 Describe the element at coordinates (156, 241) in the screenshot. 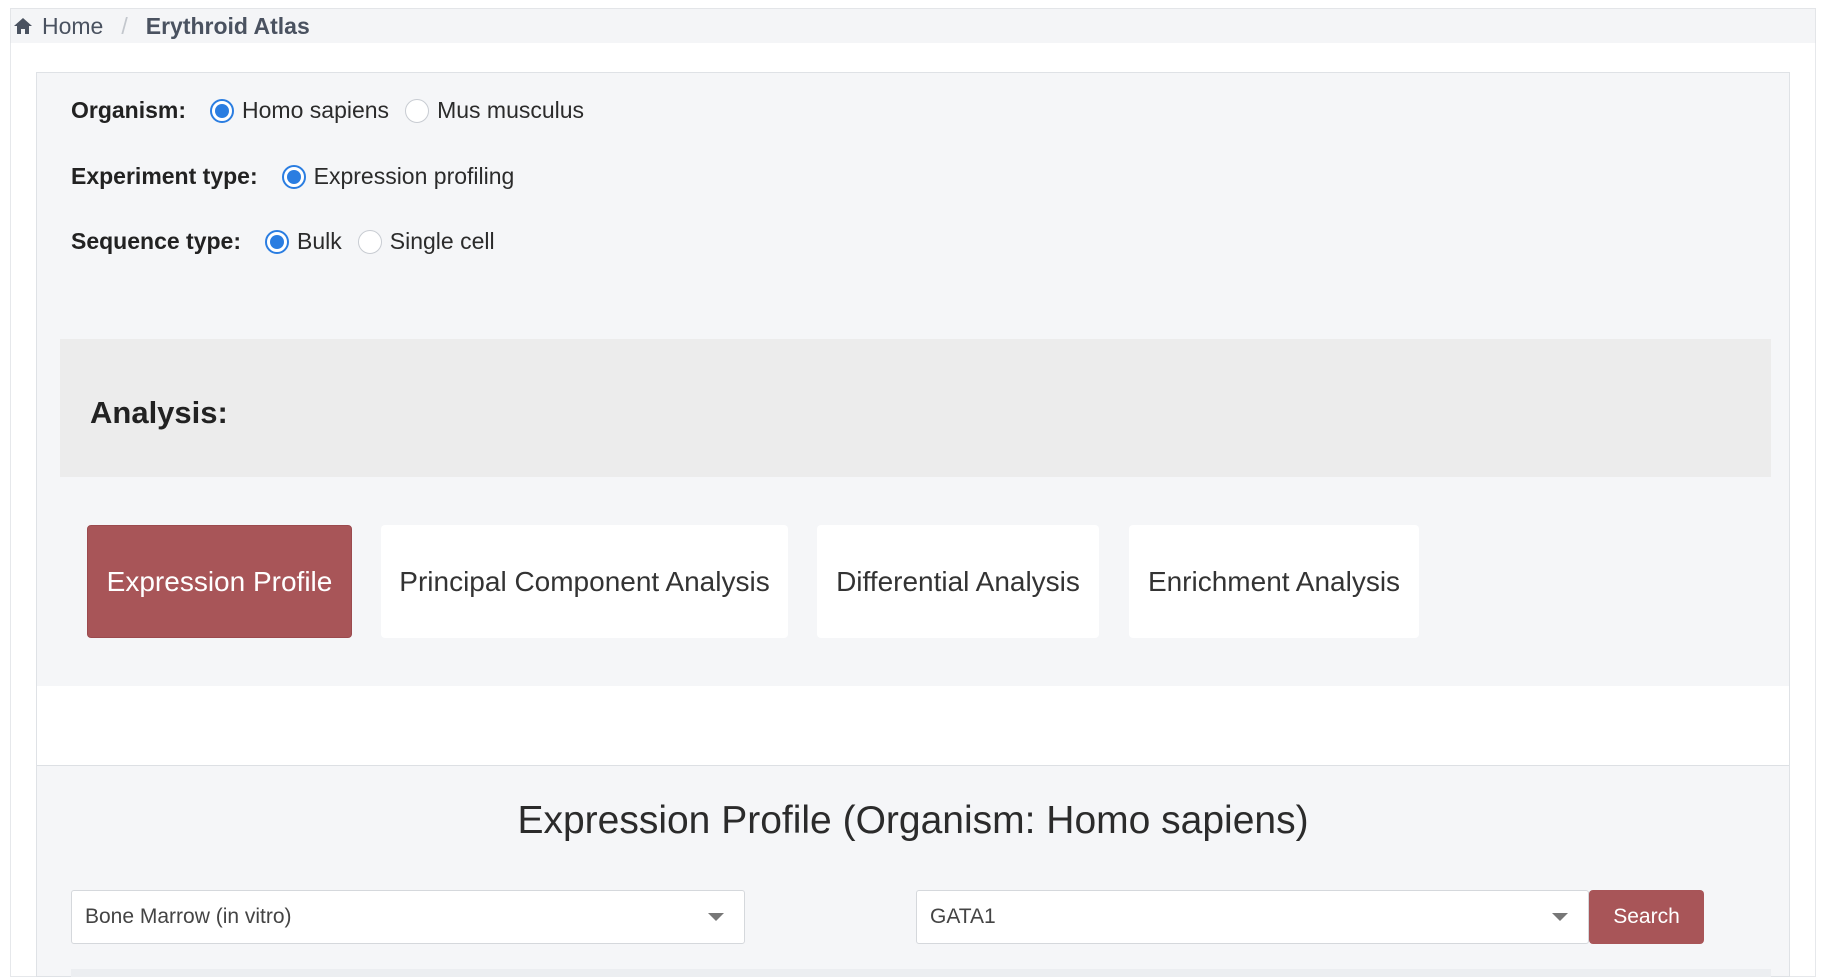

I see `sequence-type-label: Sequence type:` at that location.